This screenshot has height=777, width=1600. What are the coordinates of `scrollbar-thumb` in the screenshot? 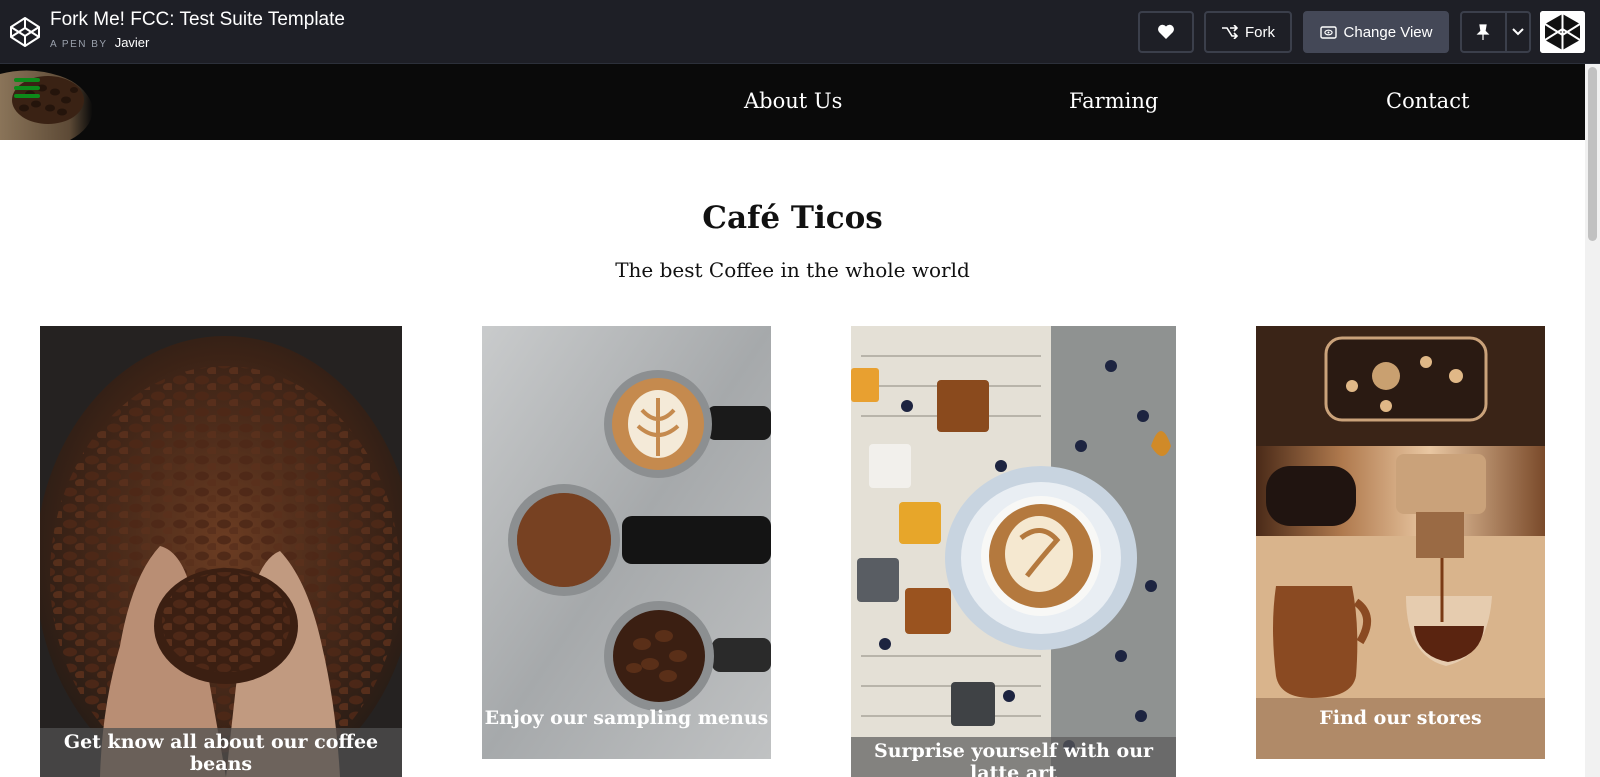 It's located at (1592, 154).